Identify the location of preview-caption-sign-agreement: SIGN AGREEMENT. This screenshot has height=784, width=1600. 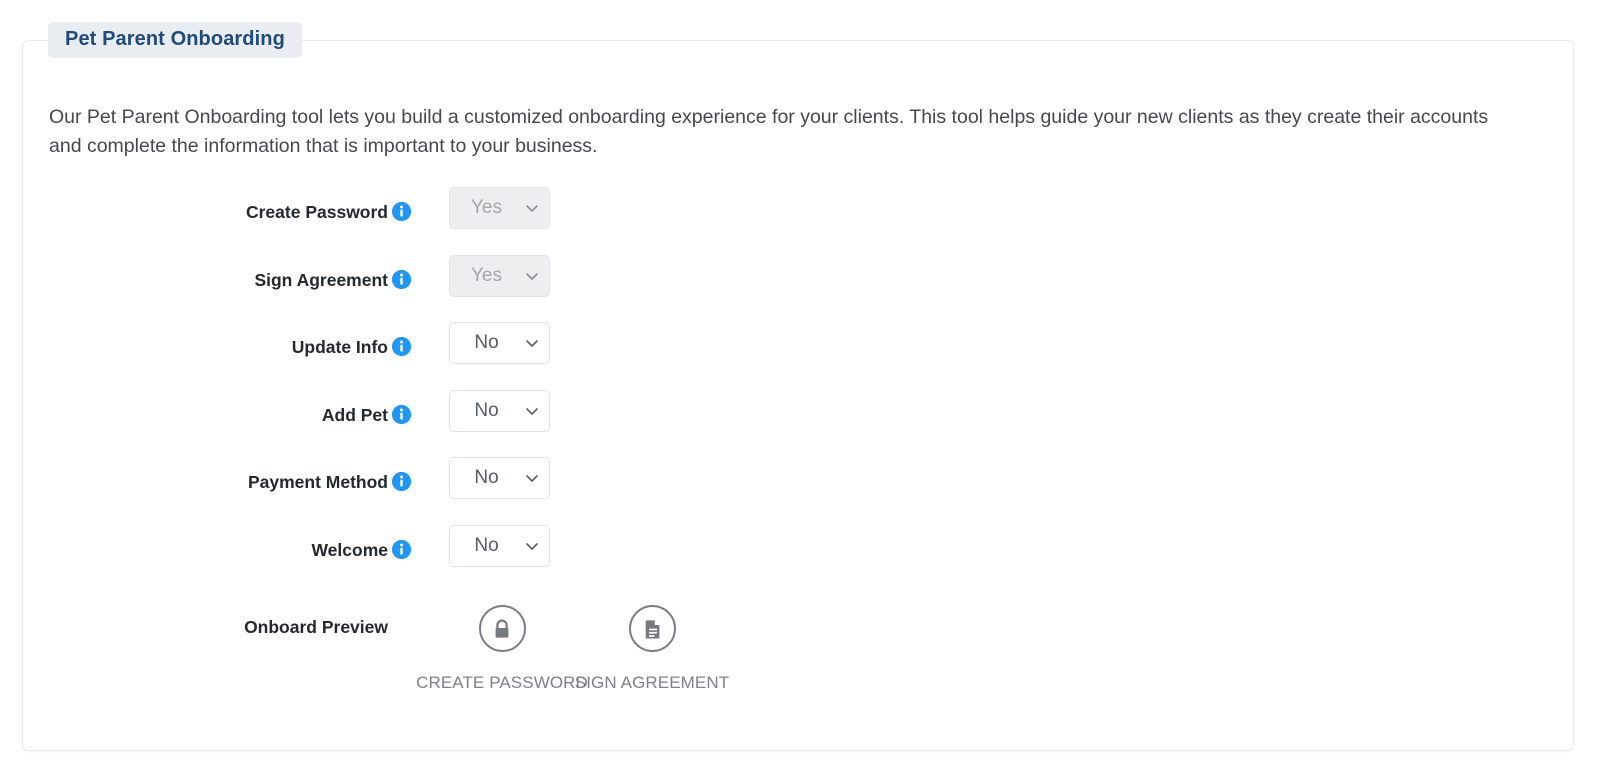
(652, 682).